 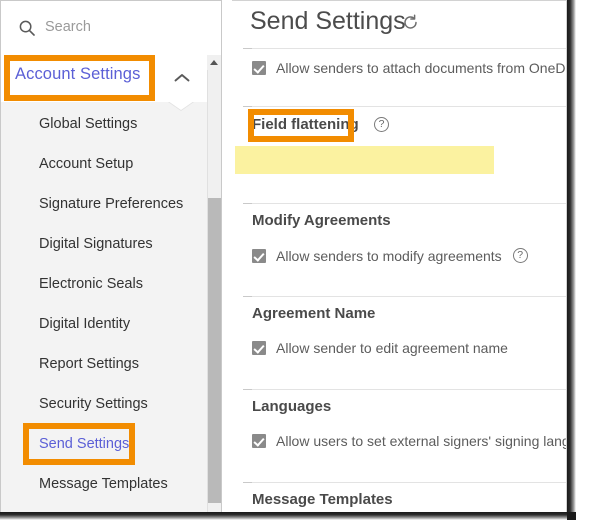 I want to click on sidebar-item-global-settings: Global Settings, so click(x=88, y=124).